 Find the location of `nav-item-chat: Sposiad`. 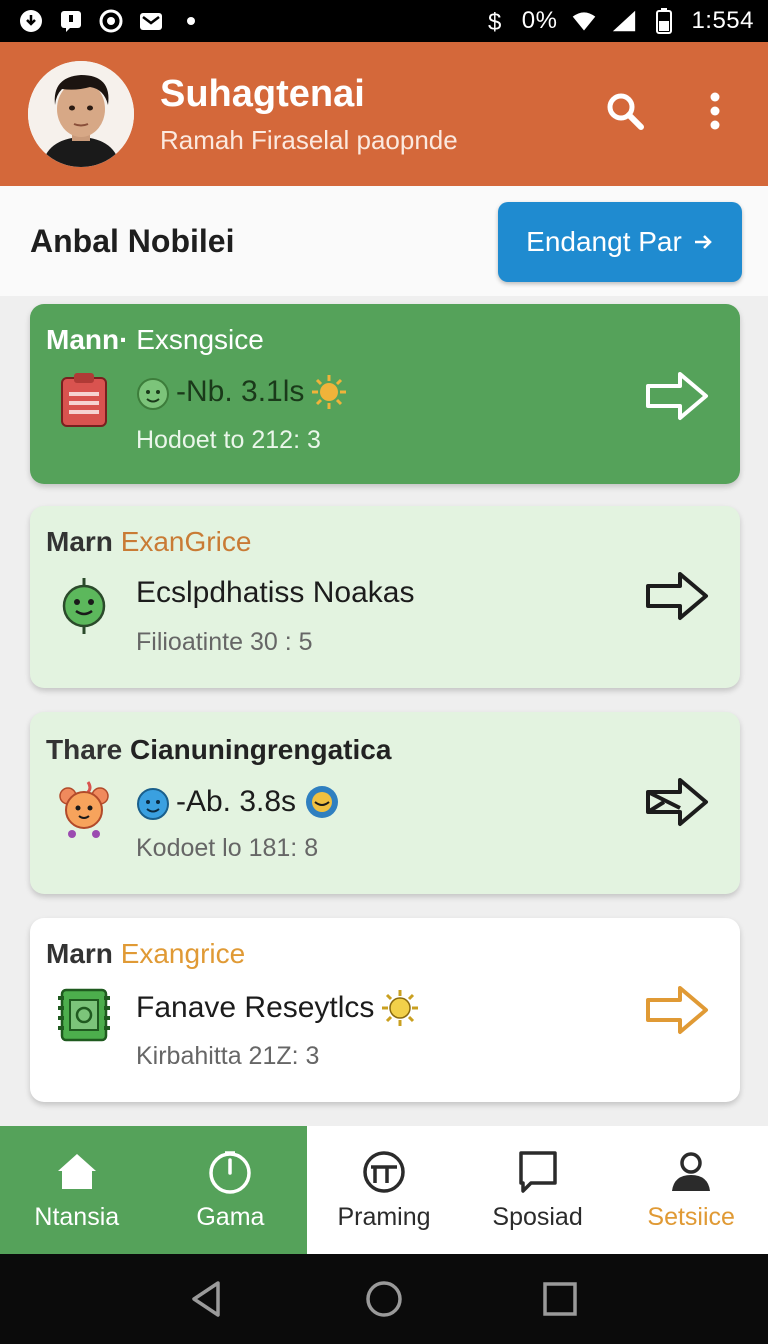

nav-item-chat: Sposiad is located at coordinates (538, 1190).